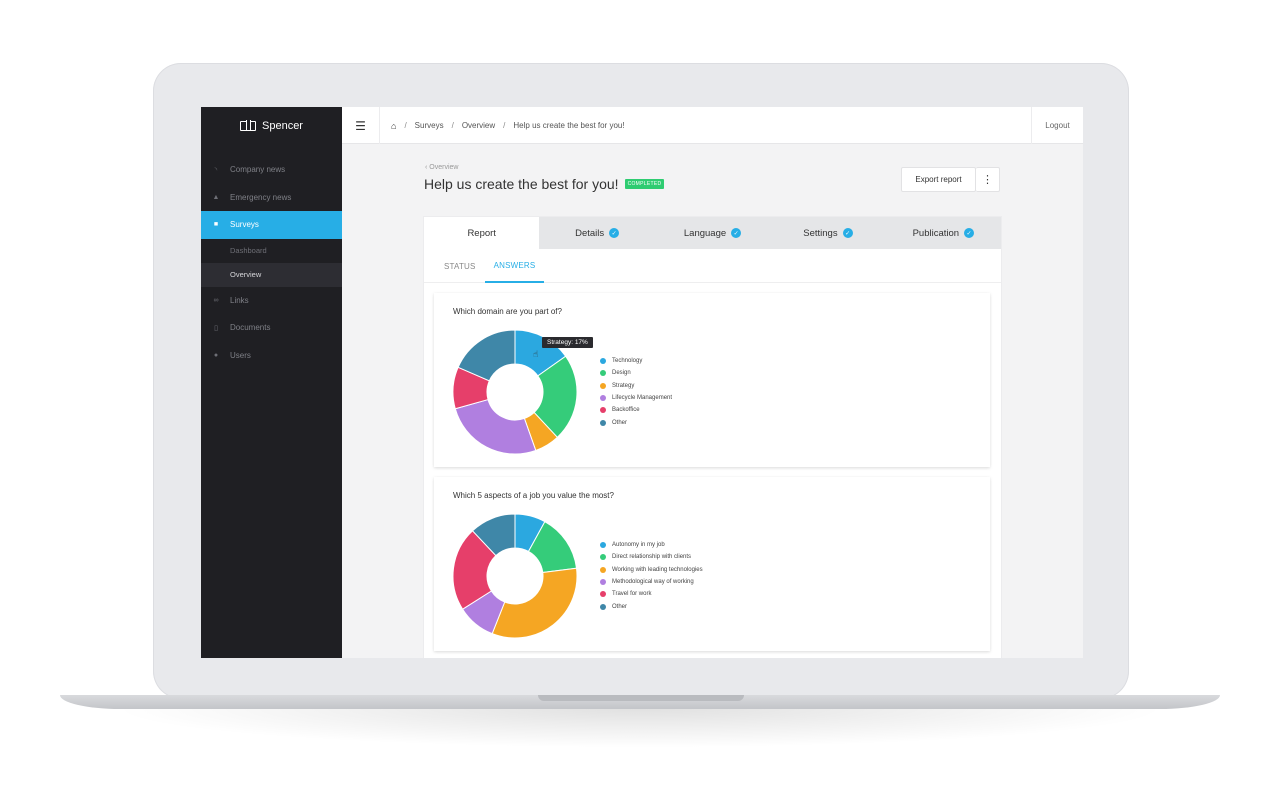 The image size is (1280, 800). Describe the element at coordinates (567, 342) in the screenshot. I see `chart-tooltip: Strategy: 17%` at that location.